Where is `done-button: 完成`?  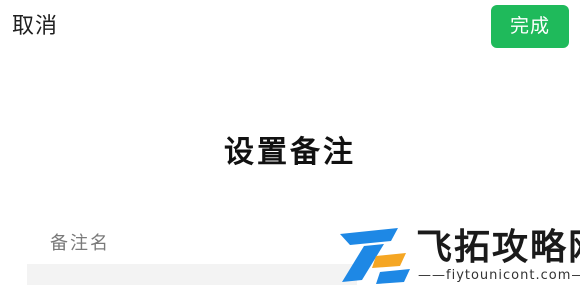
done-button: 完成 is located at coordinates (530, 26).